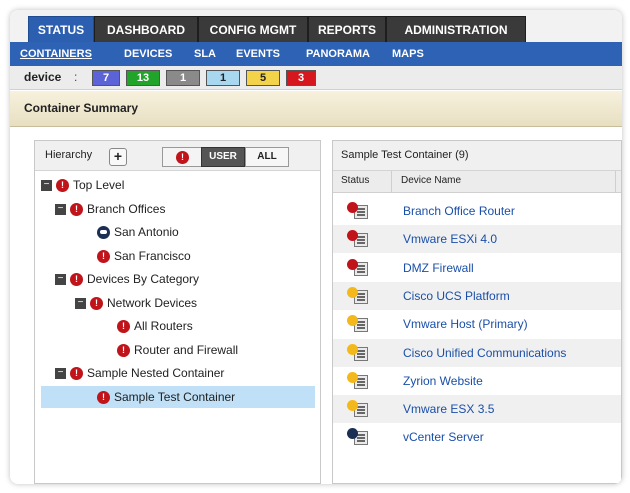 The width and height of the screenshot is (630, 493). Describe the element at coordinates (405, 155) in the screenshot. I see `container-title: Sample Test Container (9)` at that location.